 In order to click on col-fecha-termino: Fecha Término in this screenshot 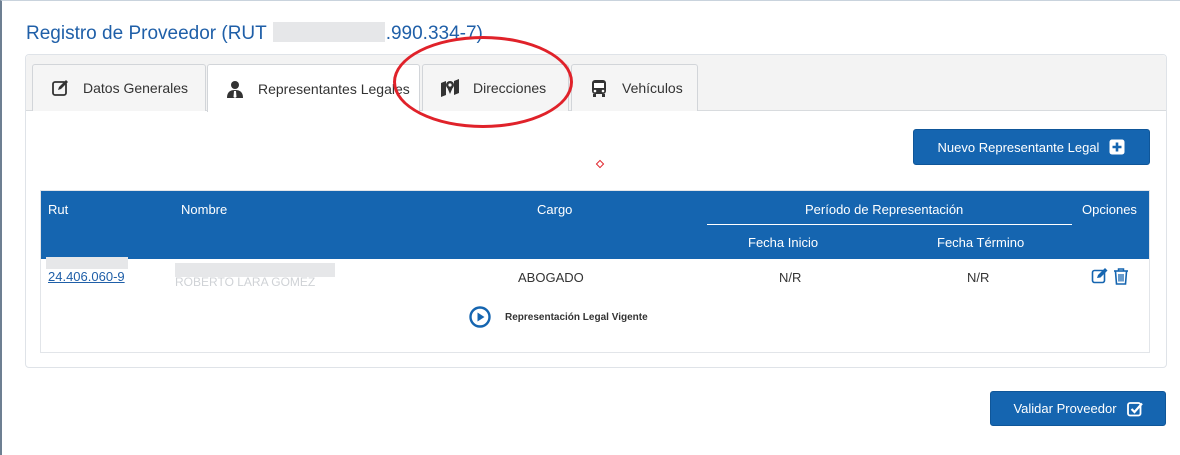, I will do `click(981, 242)`.